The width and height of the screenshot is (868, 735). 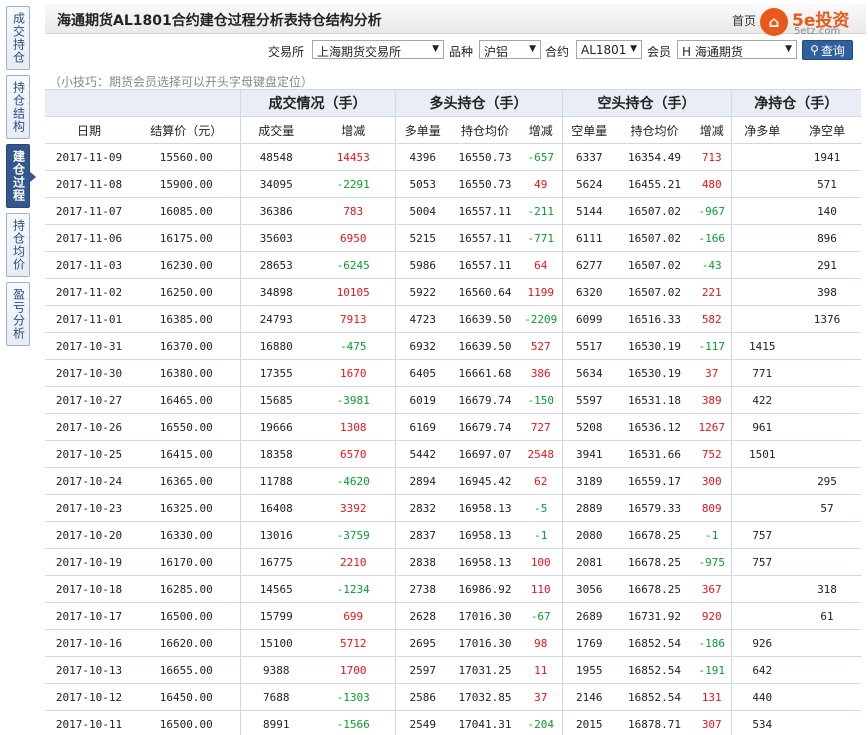 I want to click on table-cell: 5986, so click(x=422, y=265).